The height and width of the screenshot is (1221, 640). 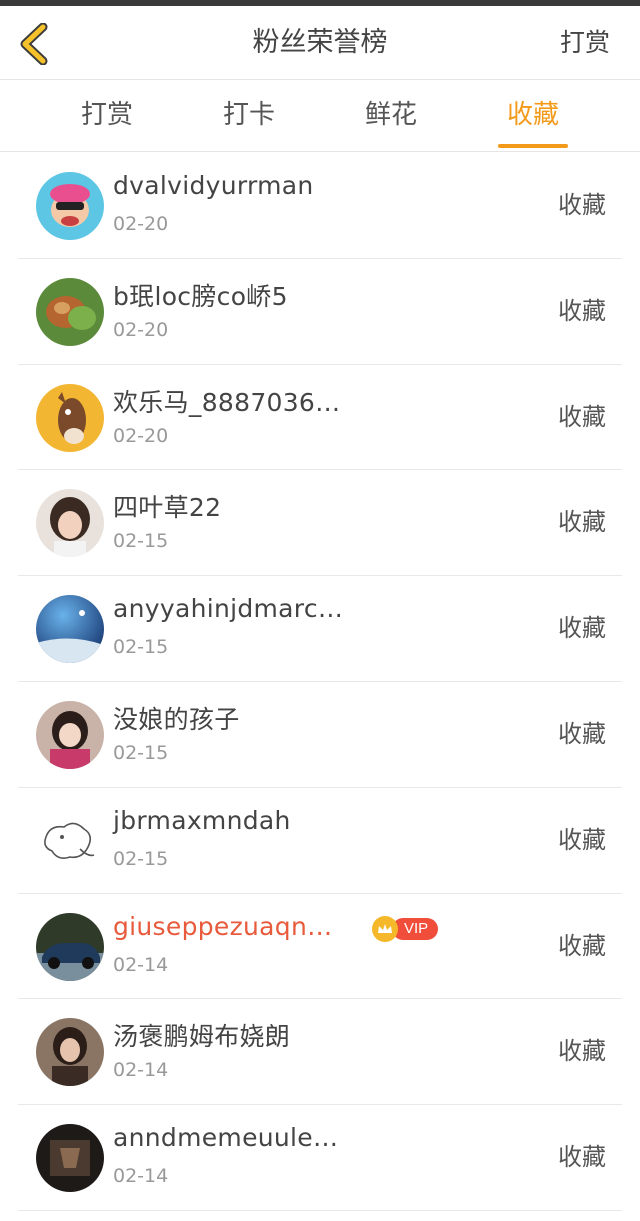 I want to click on chevron-left-icon, so click(x=34, y=44).